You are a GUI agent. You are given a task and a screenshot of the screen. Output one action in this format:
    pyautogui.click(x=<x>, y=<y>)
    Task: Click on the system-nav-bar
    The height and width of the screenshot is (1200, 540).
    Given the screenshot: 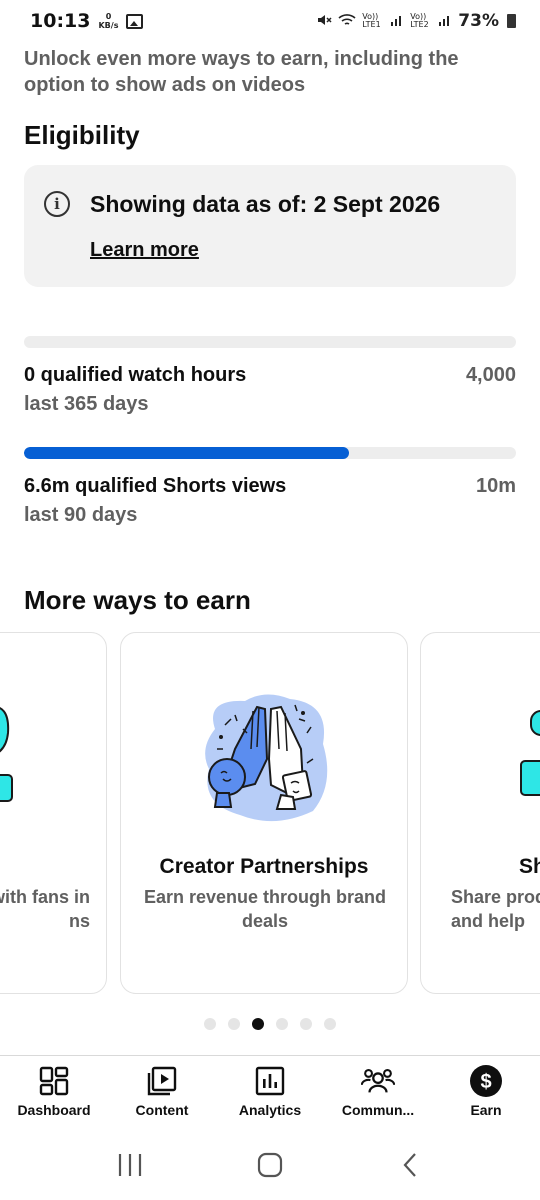 What is the action you would take?
    pyautogui.click(x=270, y=1165)
    